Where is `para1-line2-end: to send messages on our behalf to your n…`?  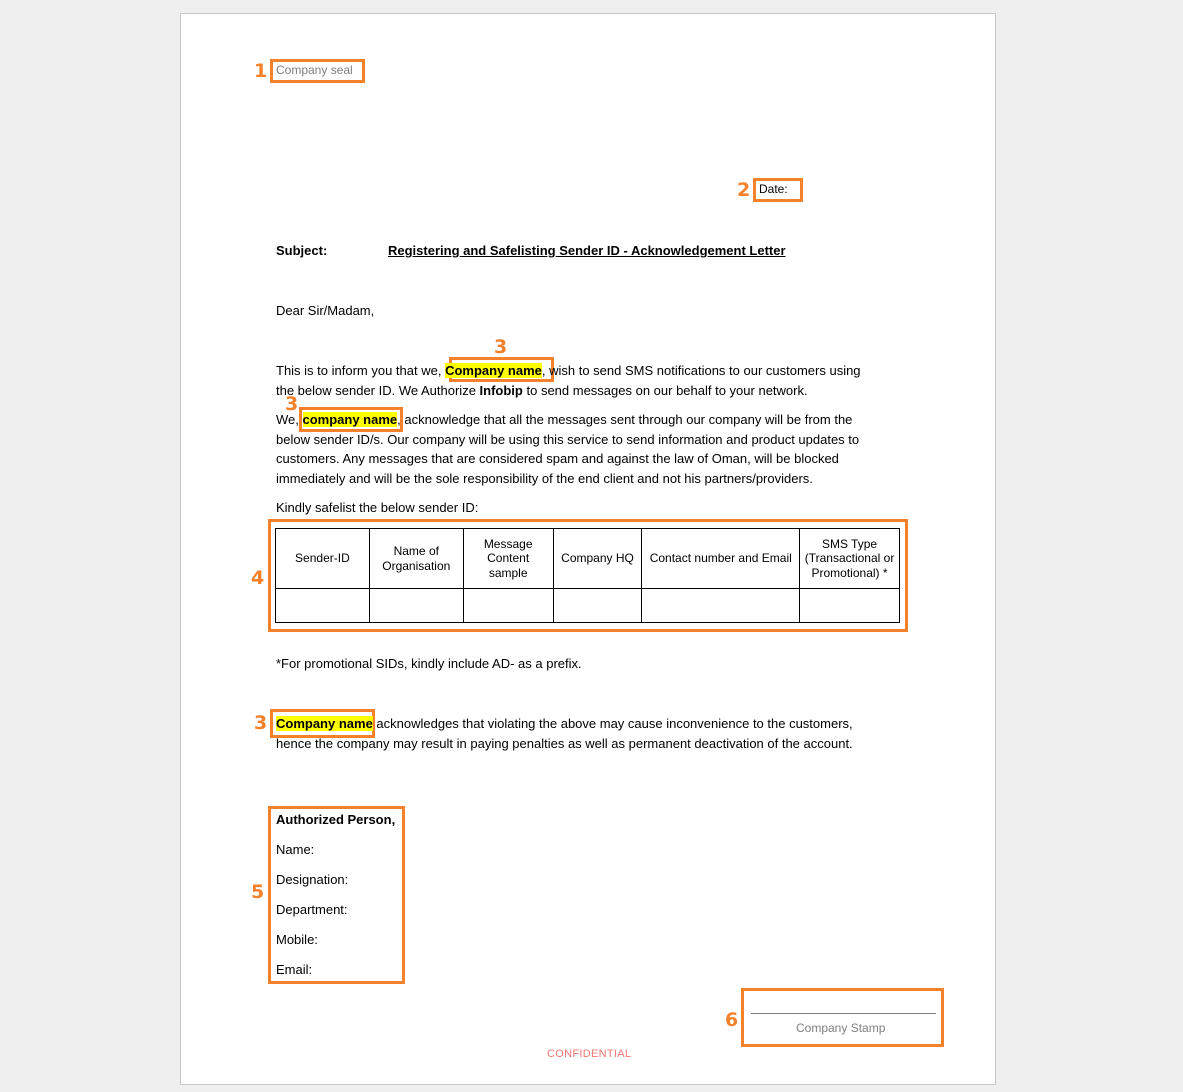 para1-line2-end: to send messages on our behalf to your n… is located at coordinates (665, 390).